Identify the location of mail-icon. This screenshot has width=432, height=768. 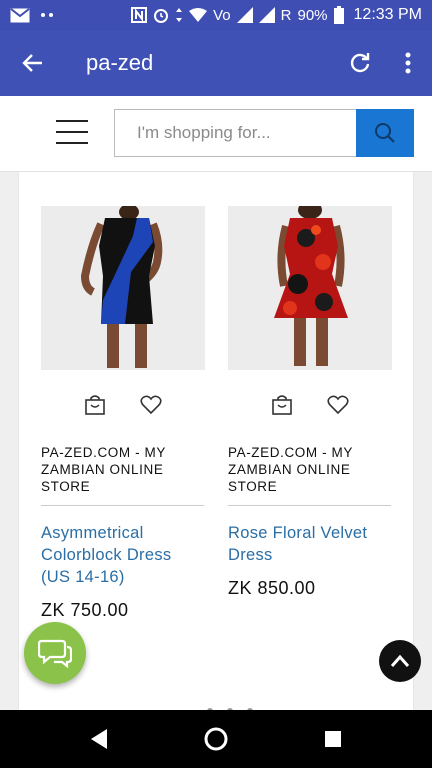
(20, 15).